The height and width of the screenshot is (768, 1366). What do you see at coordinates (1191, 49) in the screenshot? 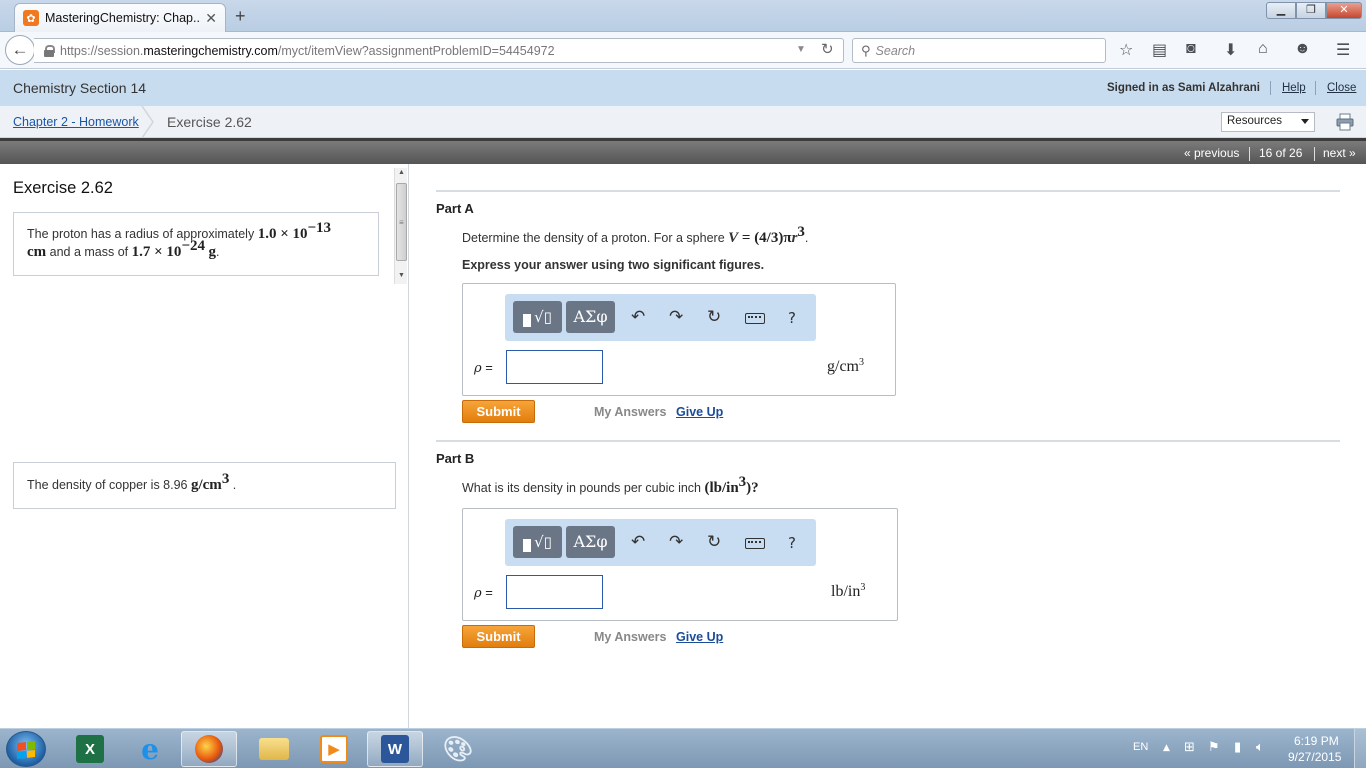
I see `pocket-icon: ◙` at bounding box center [1191, 49].